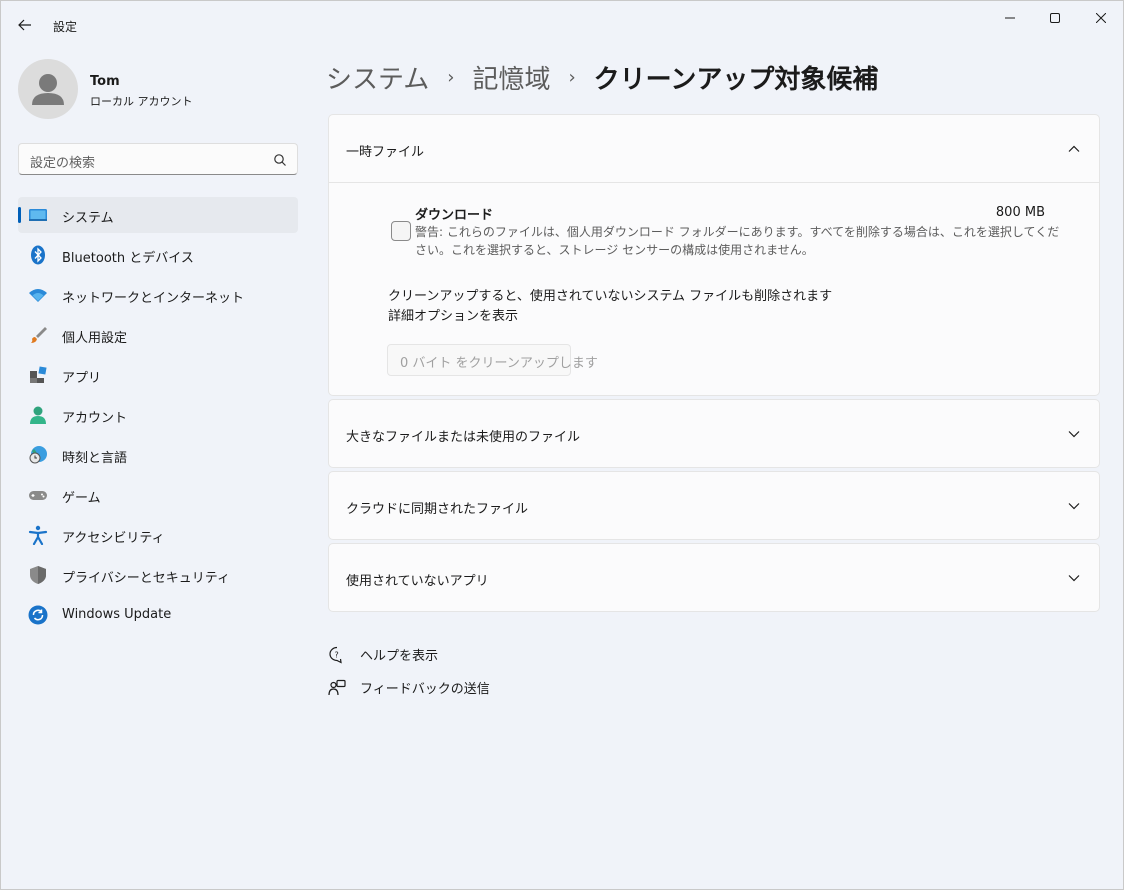 This screenshot has width=1124, height=890. What do you see at coordinates (337, 687) in the screenshot?
I see `feedback-icon` at bounding box center [337, 687].